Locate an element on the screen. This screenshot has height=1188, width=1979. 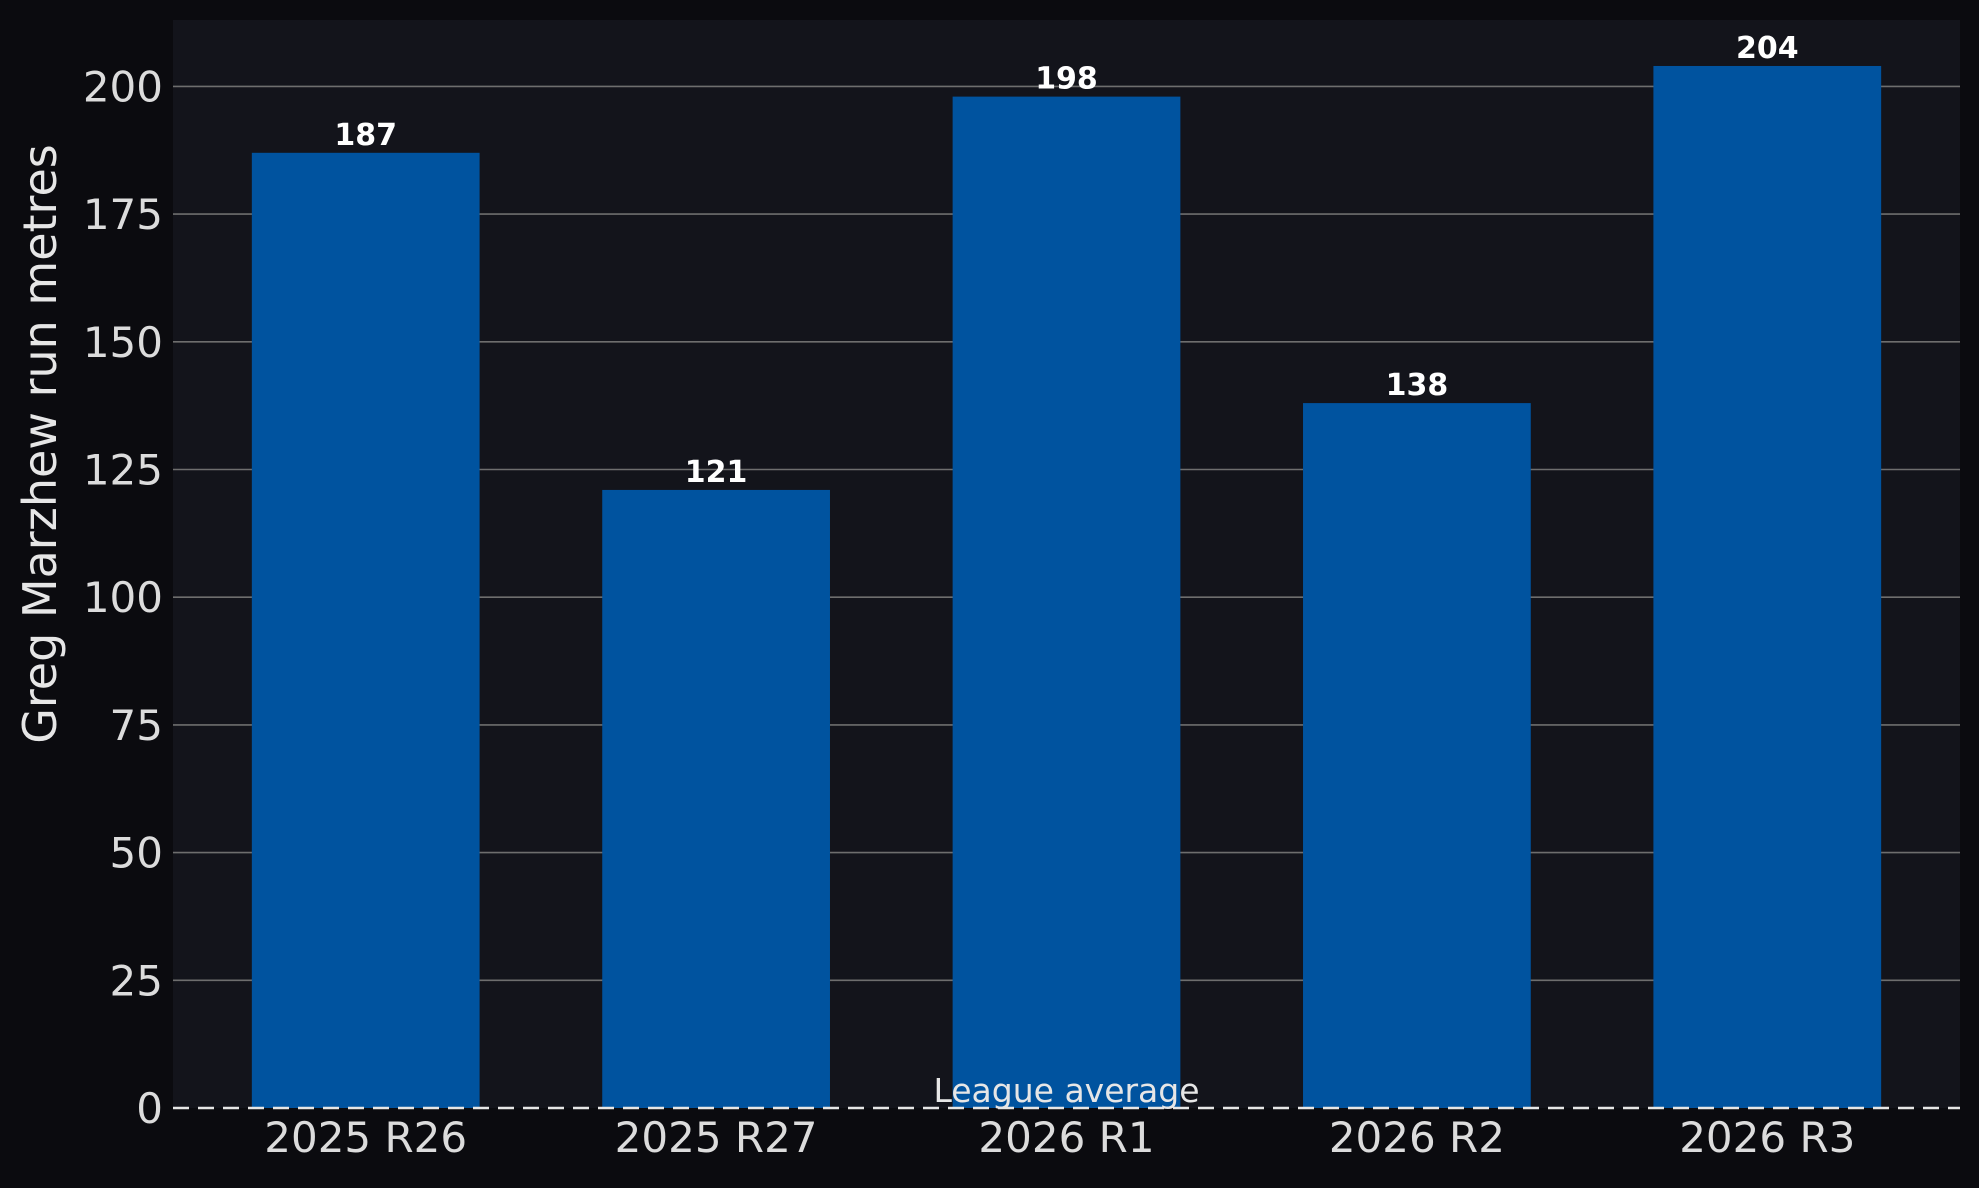
bar-value-label: 138 is located at coordinates (1417, 385).